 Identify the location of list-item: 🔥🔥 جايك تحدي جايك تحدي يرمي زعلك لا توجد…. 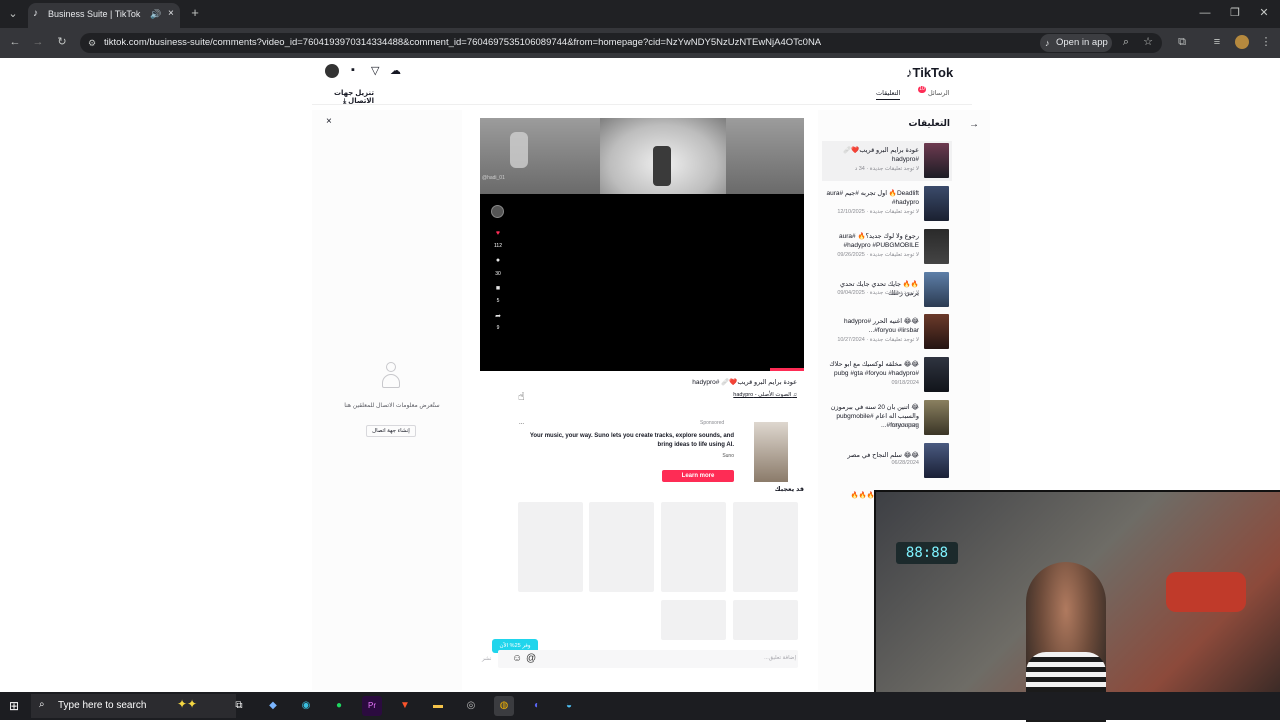
(887, 292).